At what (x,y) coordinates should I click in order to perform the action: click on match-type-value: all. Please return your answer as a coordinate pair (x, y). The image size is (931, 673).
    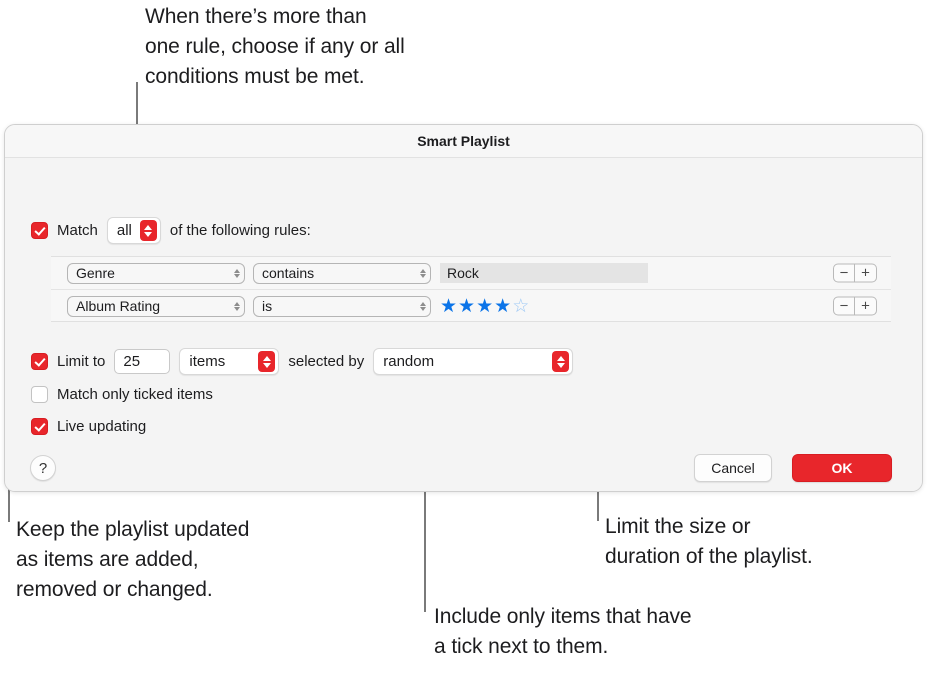
    Looking at the image, I should click on (124, 230).